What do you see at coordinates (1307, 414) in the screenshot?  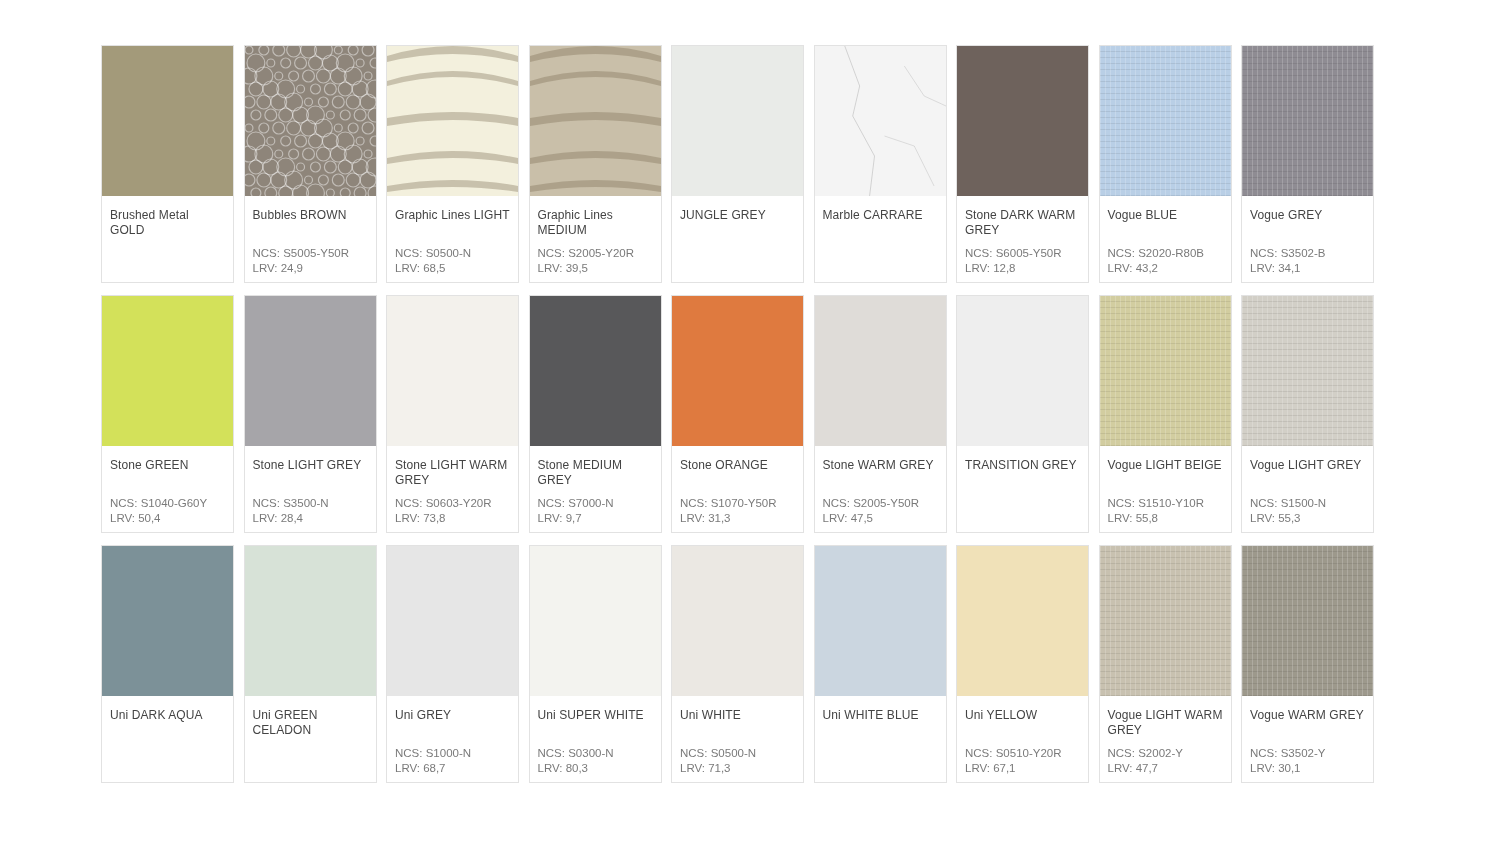 I see `swatch-card: Vogue LIGHT GREY NCS: S1500-N LRV: 55,3` at bounding box center [1307, 414].